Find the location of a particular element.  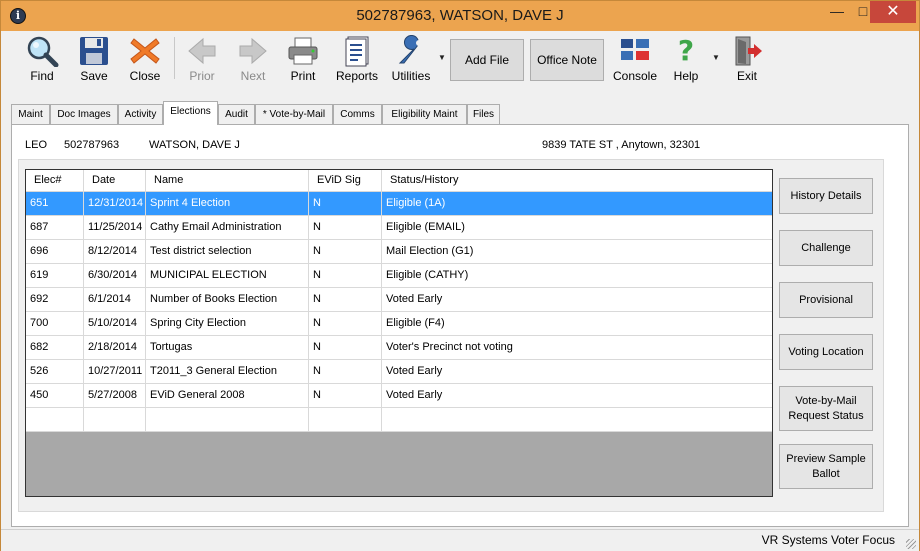

resize-grip-icon is located at coordinates (911, 544).